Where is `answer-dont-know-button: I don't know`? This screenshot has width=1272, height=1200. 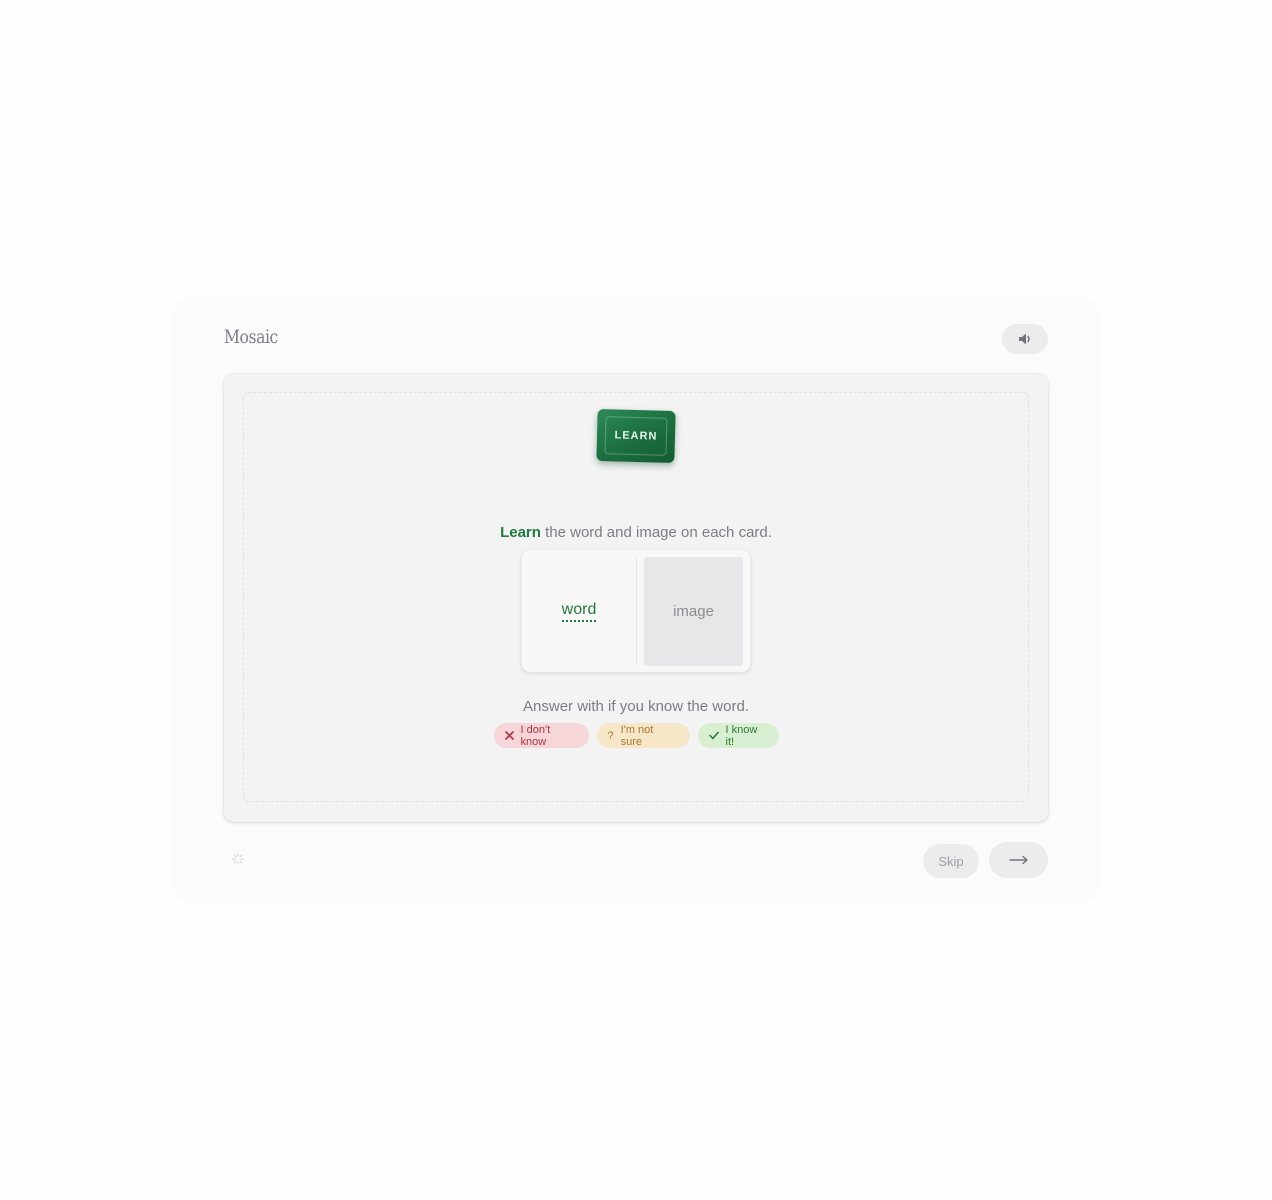
answer-dont-know-button: I don't know is located at coordinates (541, 735).